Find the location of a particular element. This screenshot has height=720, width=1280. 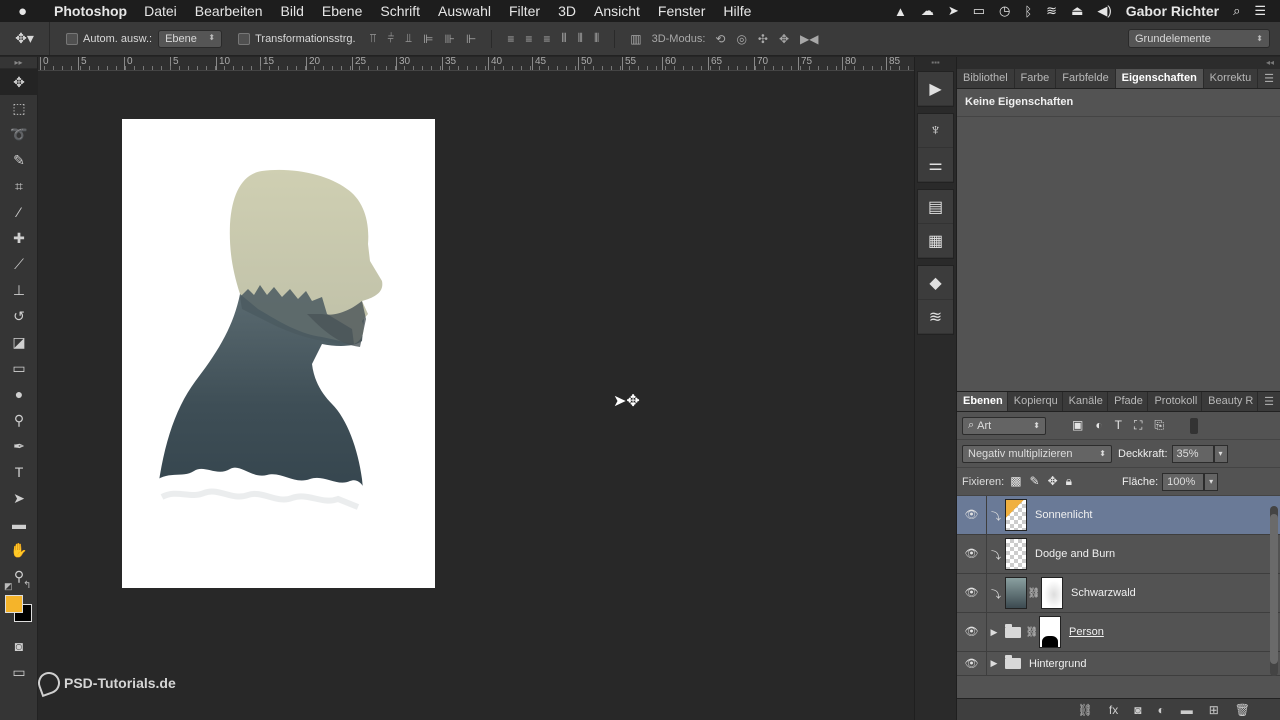

default-colors-icon: ◩ is located at coordinates (8, 586).